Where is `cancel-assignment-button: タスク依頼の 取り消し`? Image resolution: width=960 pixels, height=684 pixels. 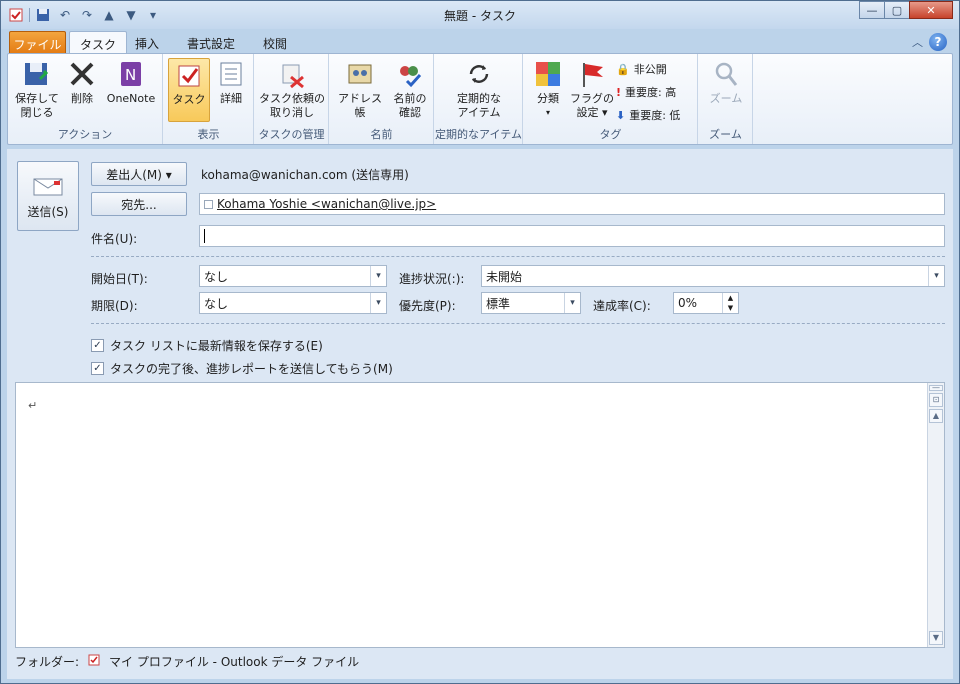
cancel-assignment-button: タスク依頼の 取り消し is located at coordinates (292, 90).